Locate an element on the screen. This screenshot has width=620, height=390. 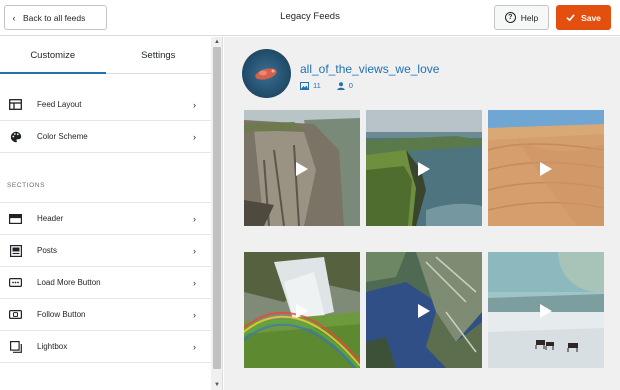
sidebar-item-follow-button: Follow Button › is located at coordinates (105, 315).